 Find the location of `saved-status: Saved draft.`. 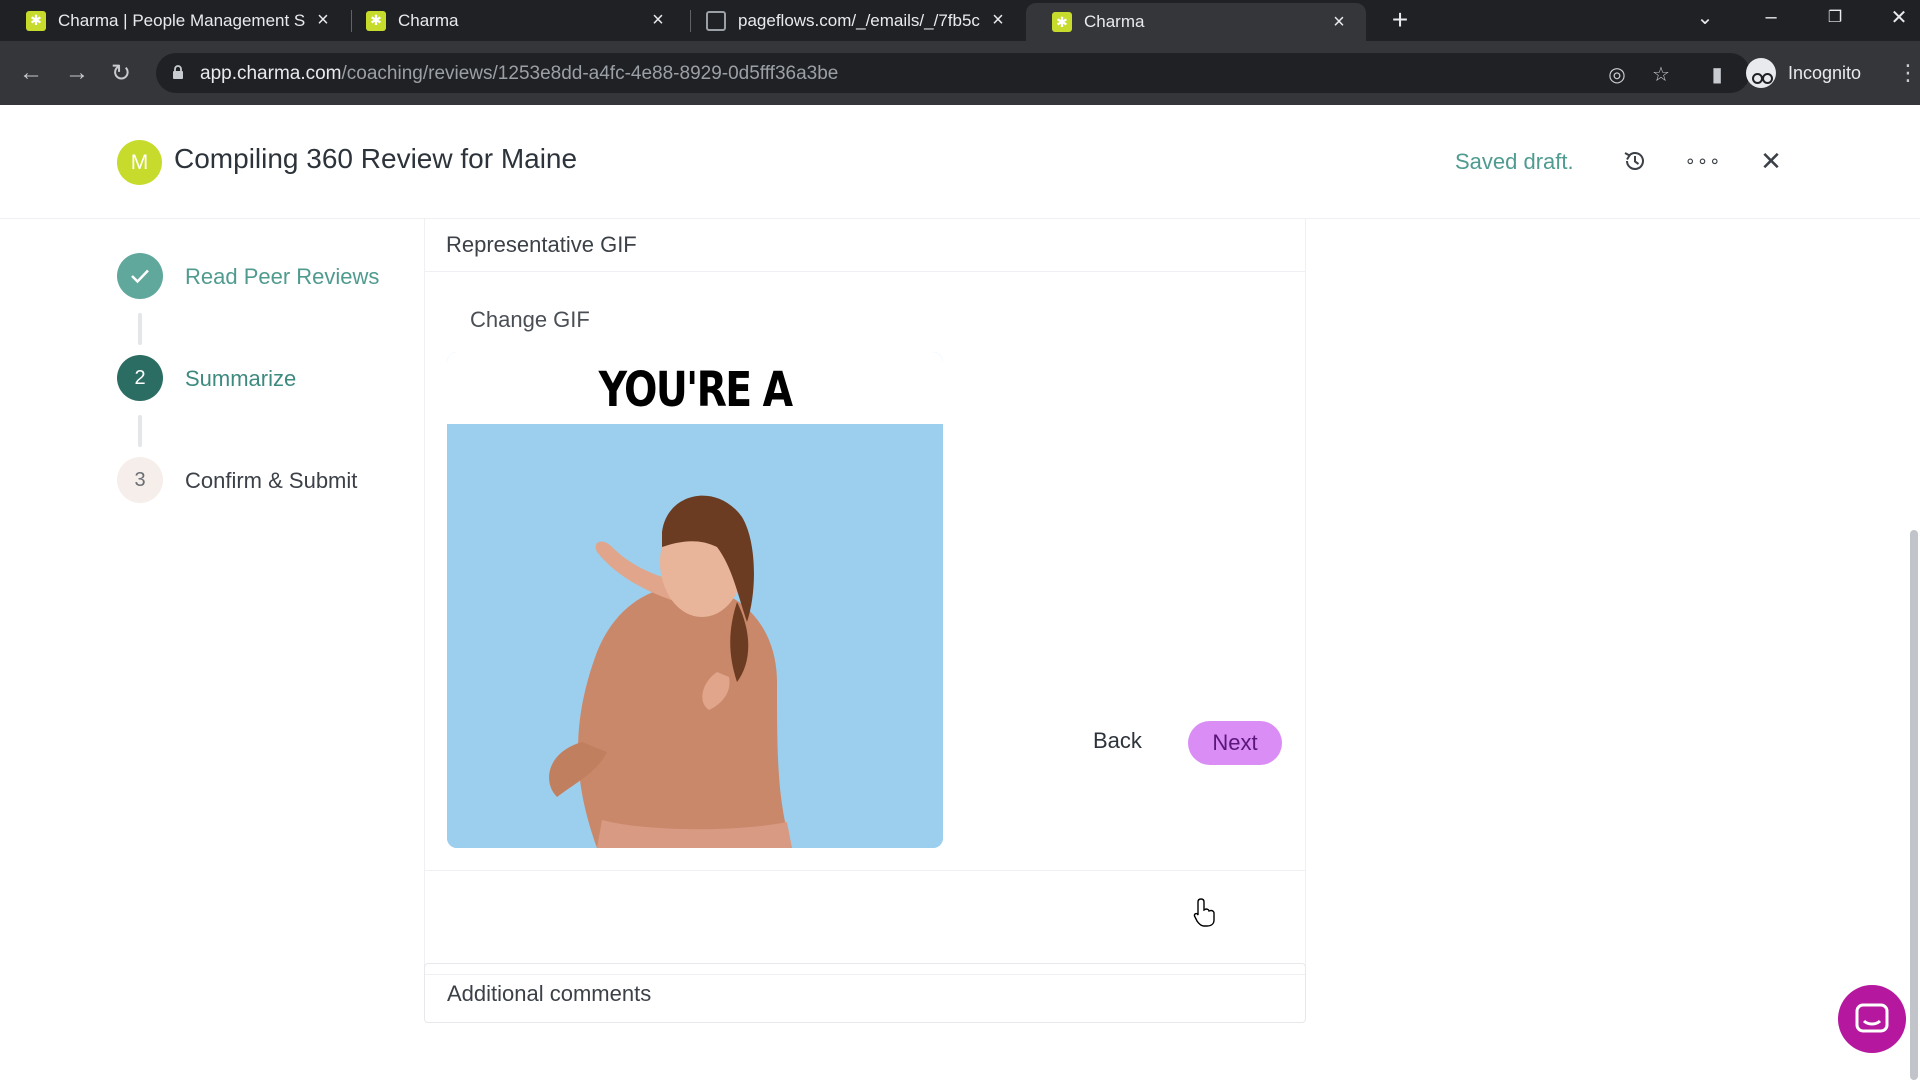

saved-status: Saved draft. is located at coordinates (1514, 161).